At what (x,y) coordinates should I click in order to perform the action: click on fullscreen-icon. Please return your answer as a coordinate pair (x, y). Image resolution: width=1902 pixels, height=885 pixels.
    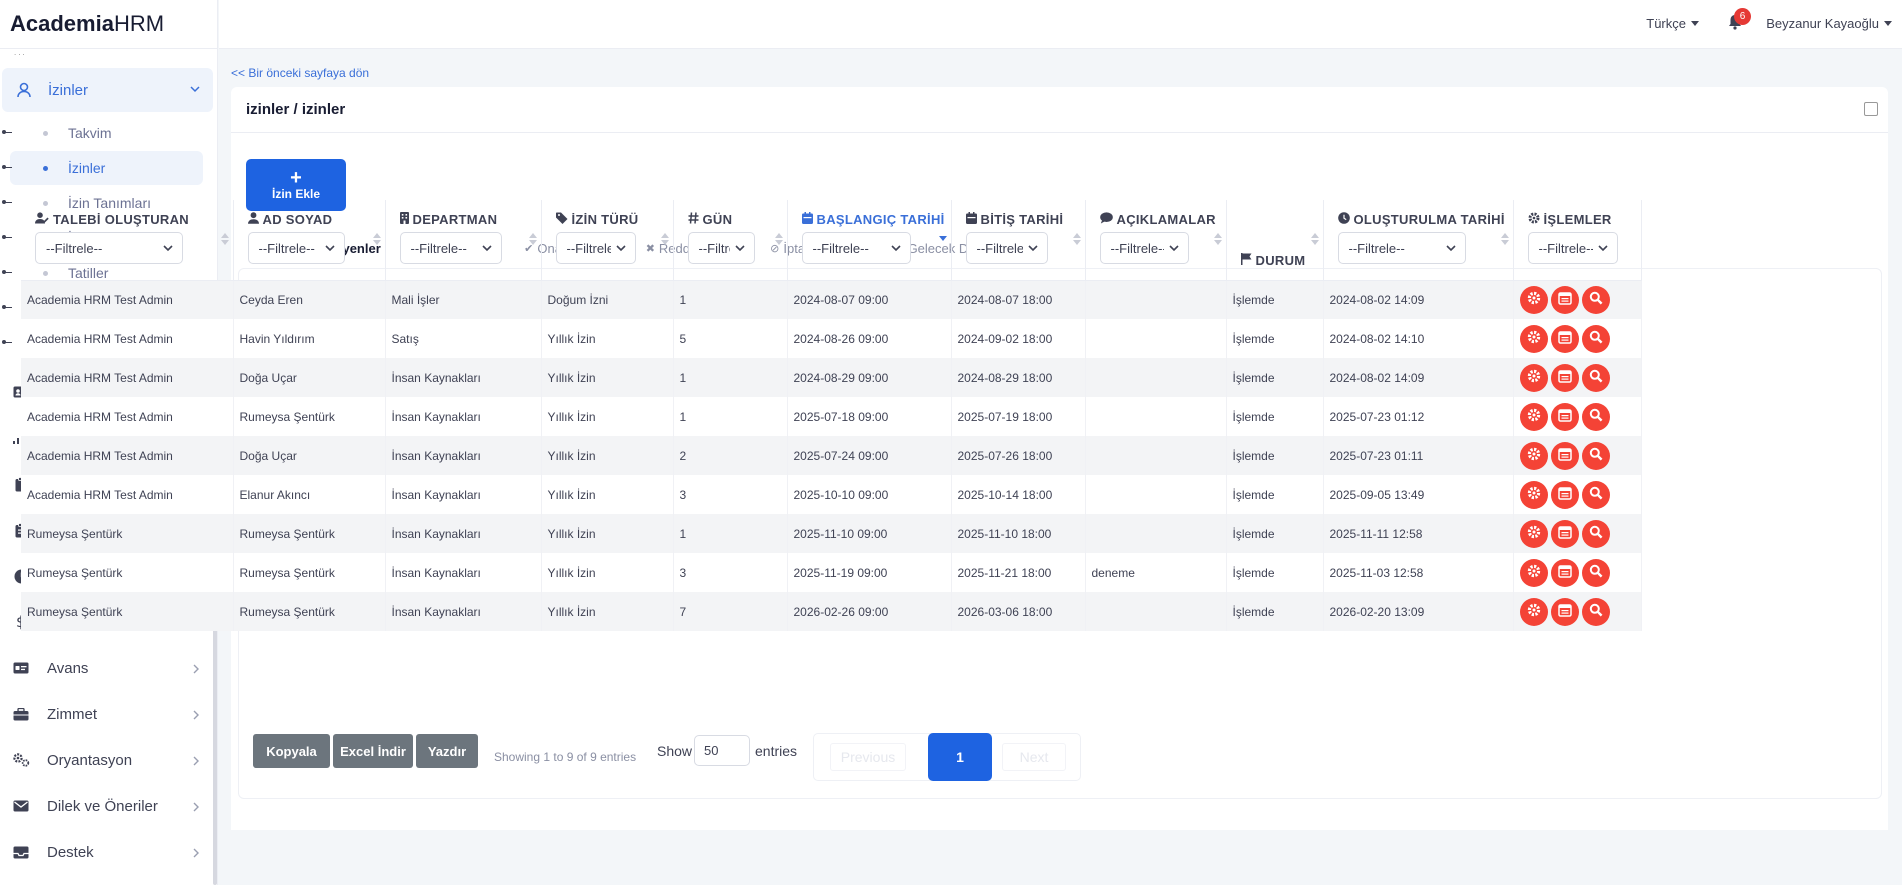
    Looking at the image, I should click on (1871, 109).